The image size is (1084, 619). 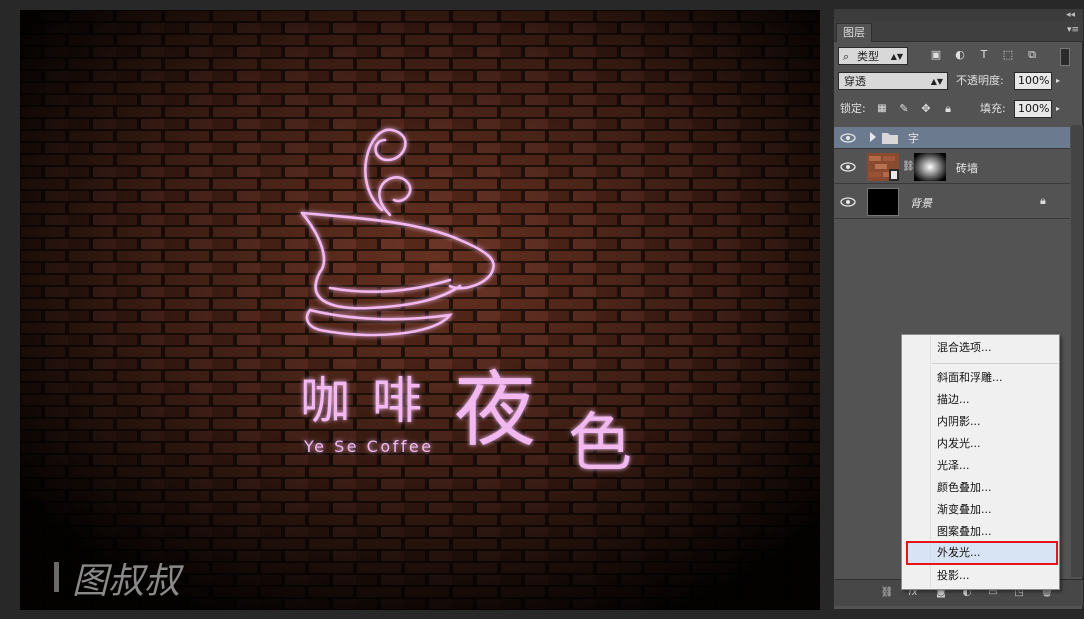 I want to click on filter-image-icon: ▣, so click(x=936, y=55).